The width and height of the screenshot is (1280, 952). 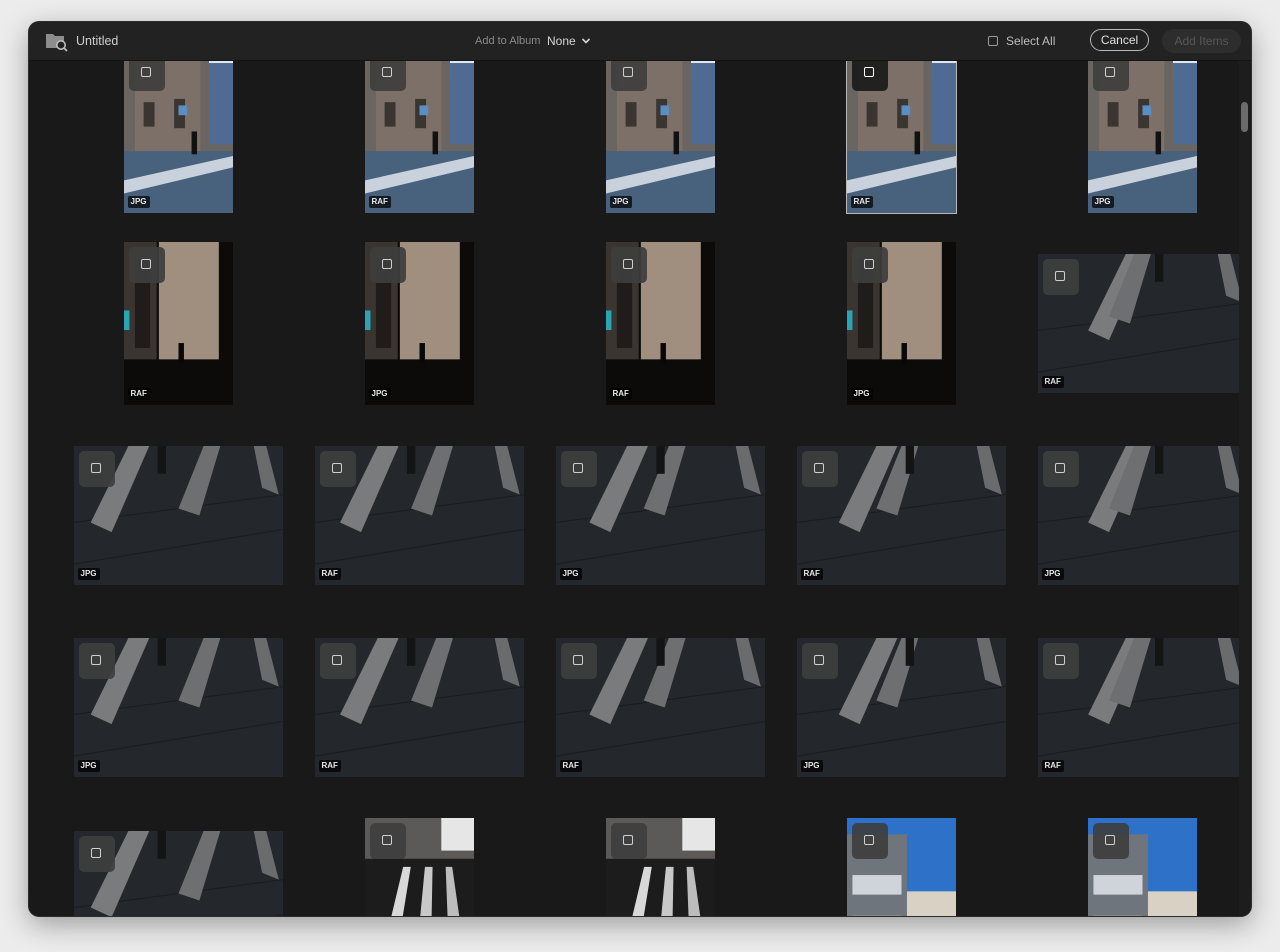 I want to click on add-to-album-label: Add to Album, so click(x=508, y=41).